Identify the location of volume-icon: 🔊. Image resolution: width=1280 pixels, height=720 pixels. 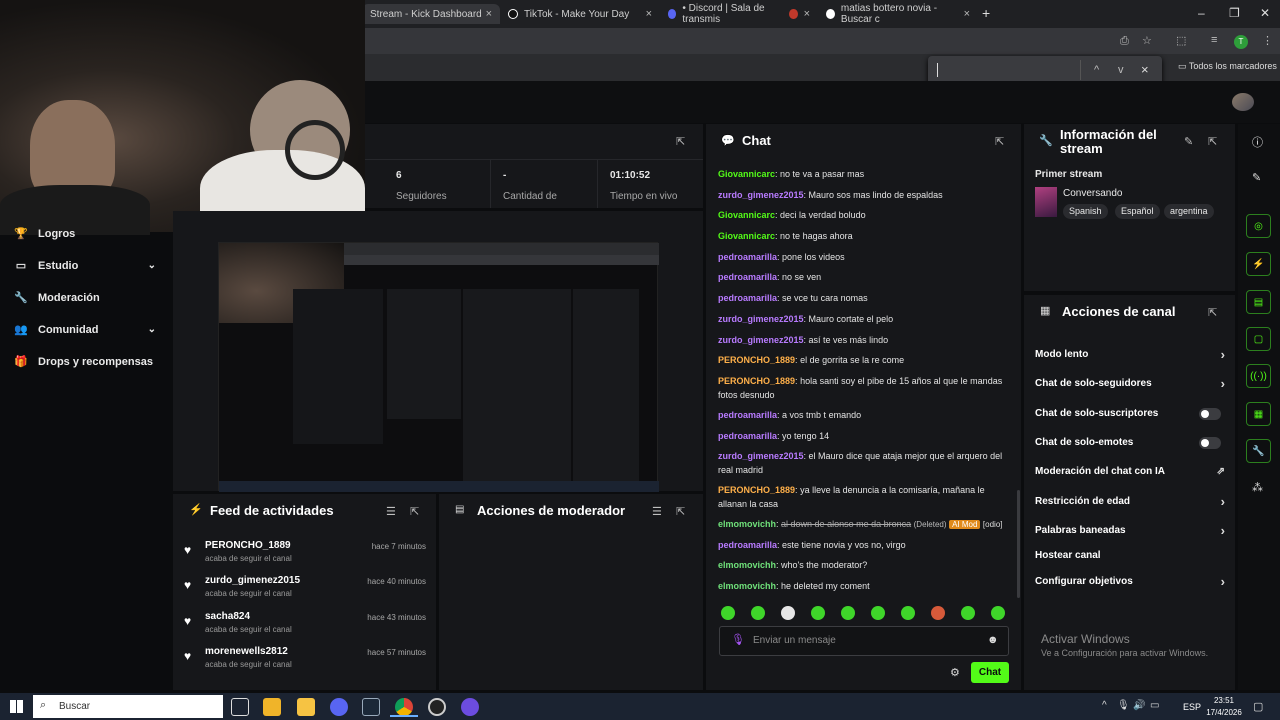
(1139, 705).